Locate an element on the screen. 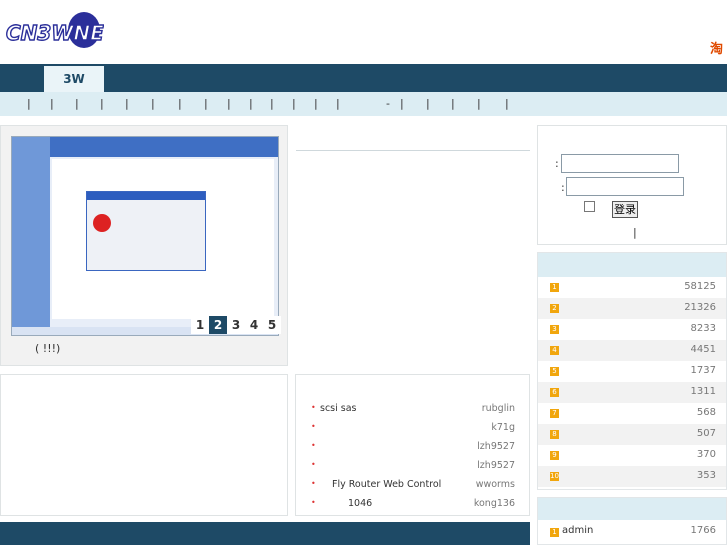 The width and height of the screenshot is (727, 545). post-title: Fly Router Web Control is located at coordinates (386, 484).